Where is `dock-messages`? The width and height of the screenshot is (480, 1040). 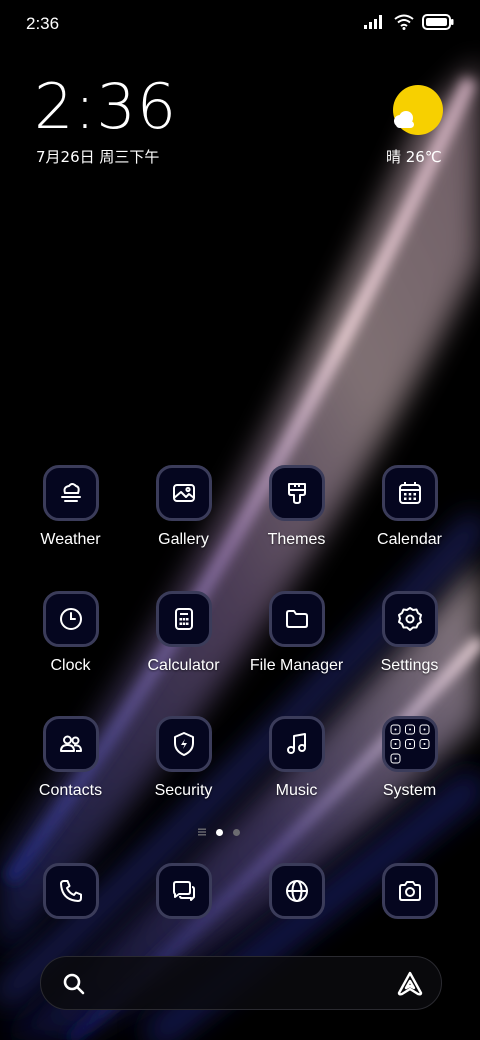 dock-messages is located at coordinates (183, 891).